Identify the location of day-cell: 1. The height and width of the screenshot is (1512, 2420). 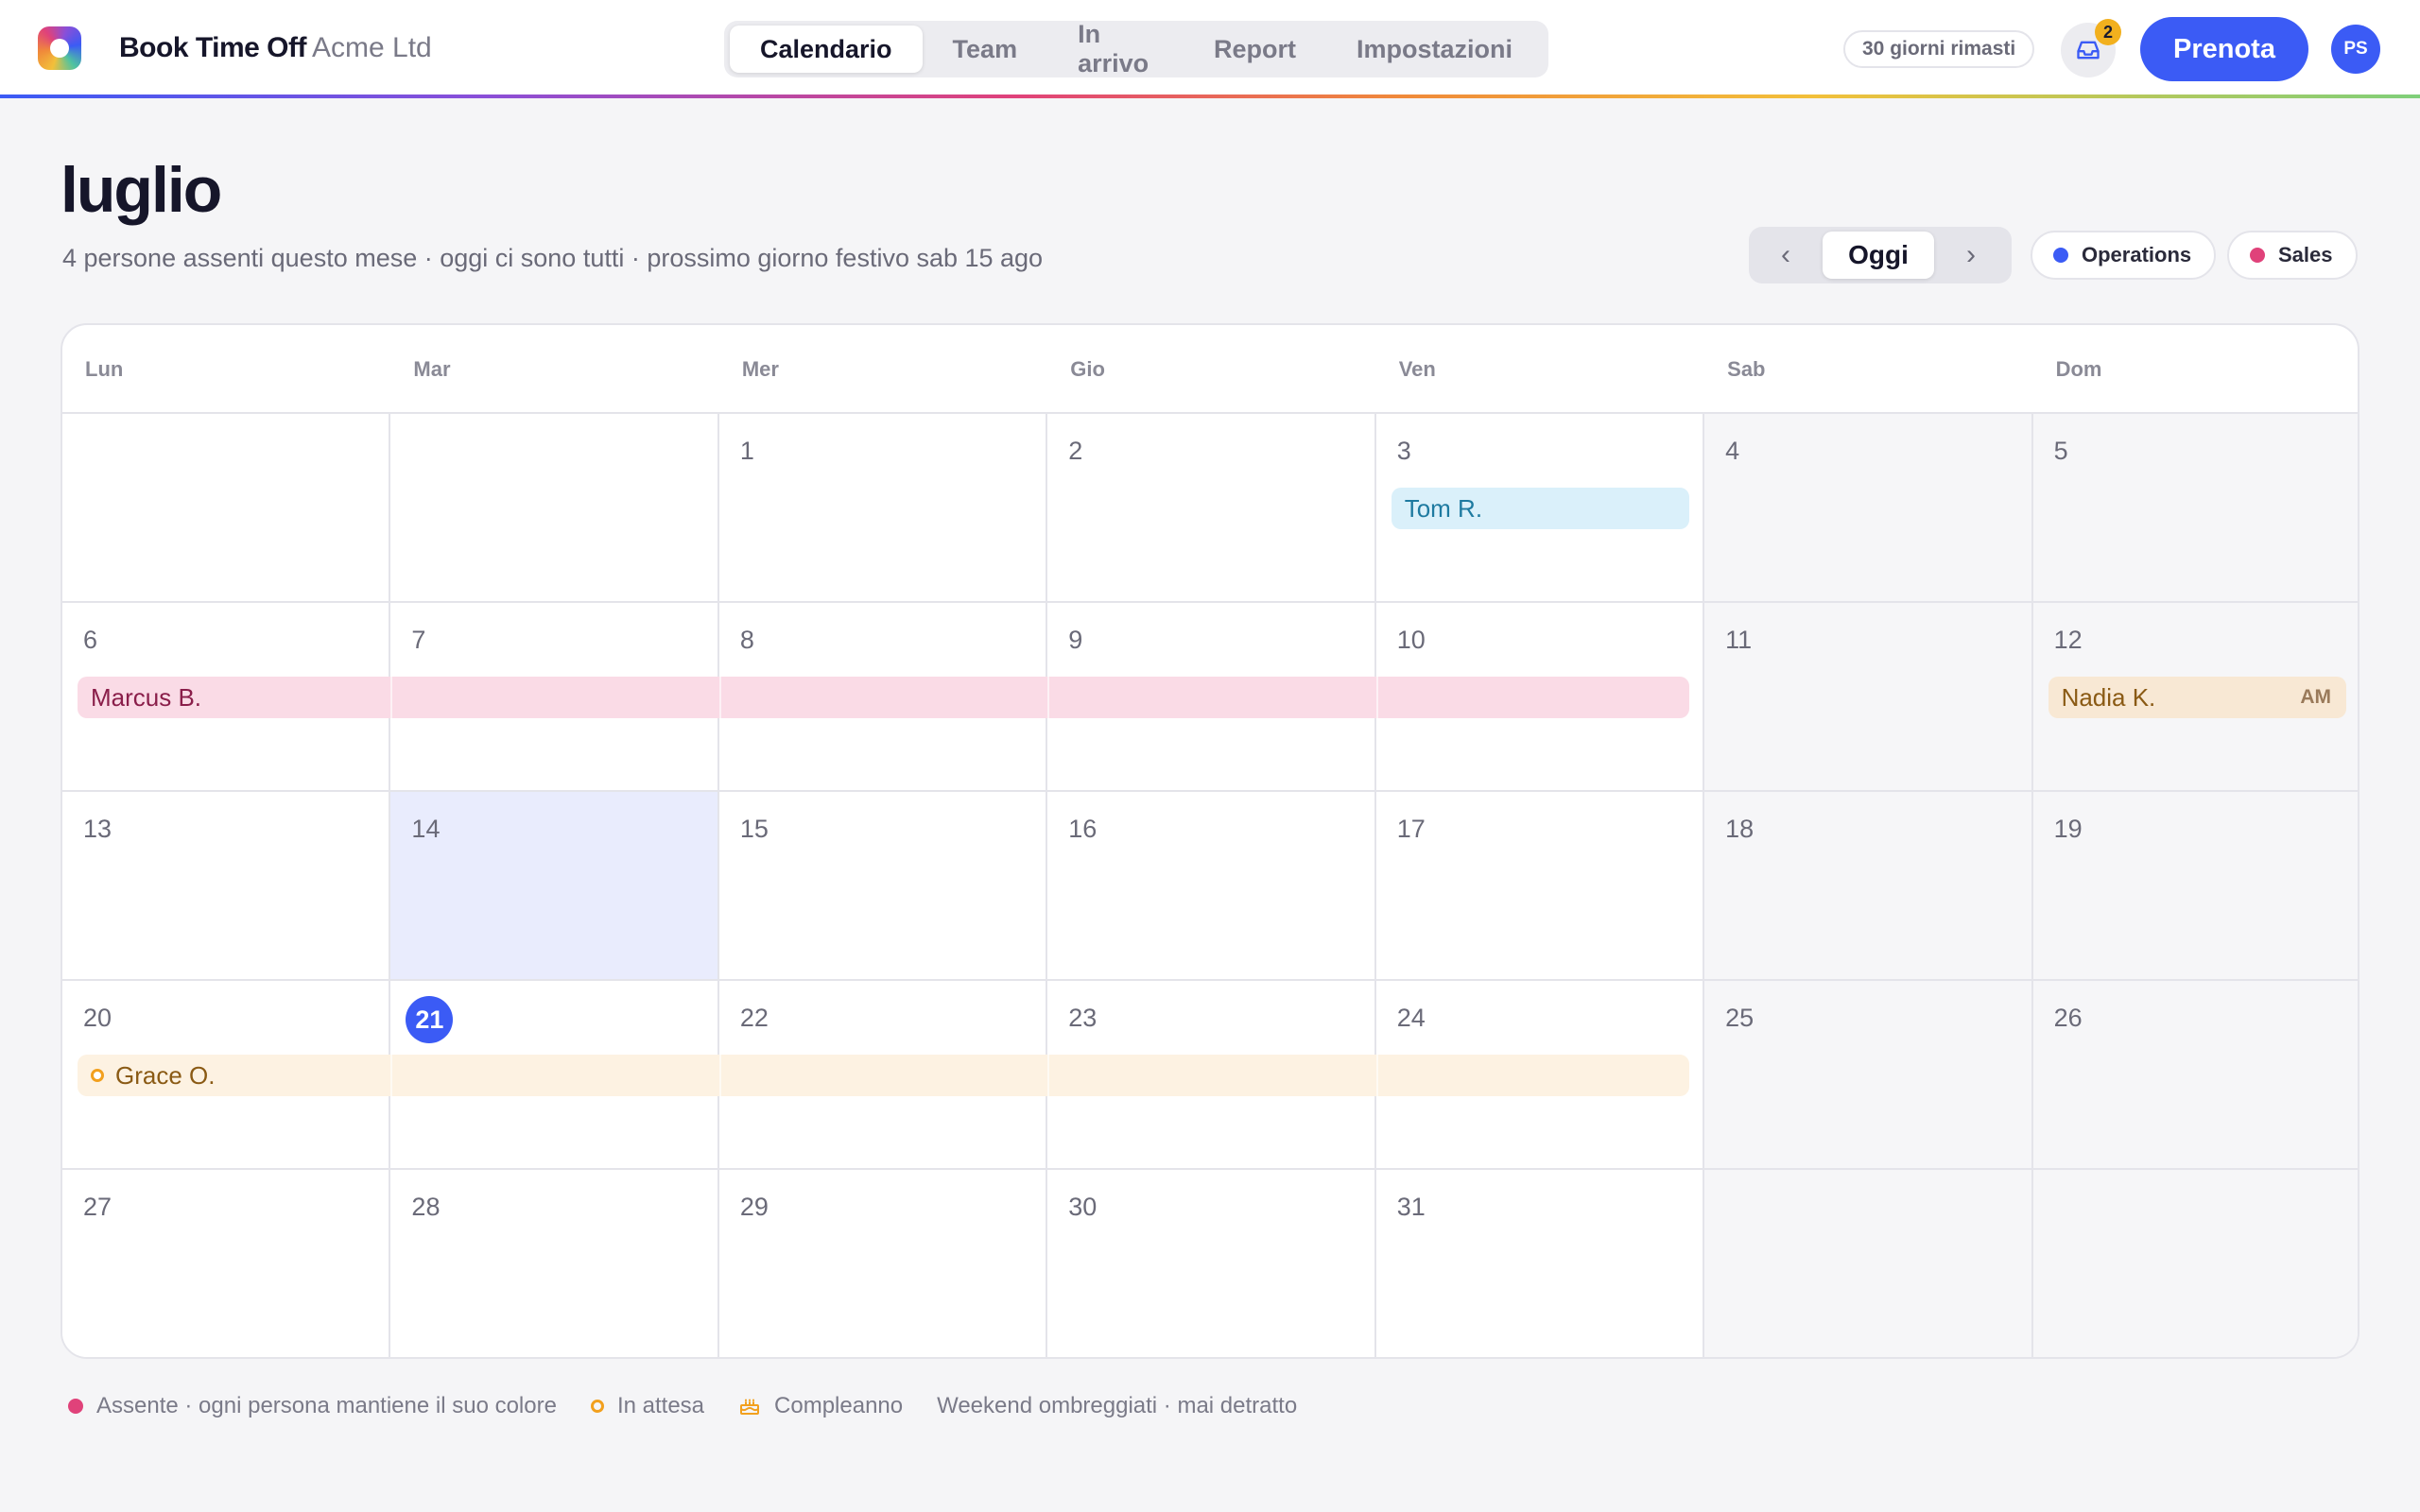
(883, 508).